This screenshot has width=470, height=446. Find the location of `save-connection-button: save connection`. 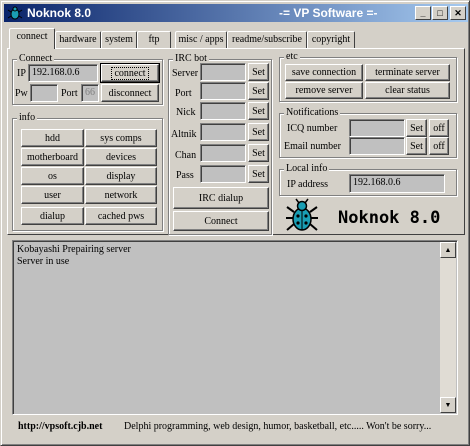

save-connection-button: save connection is located at coordinates (324, 72).